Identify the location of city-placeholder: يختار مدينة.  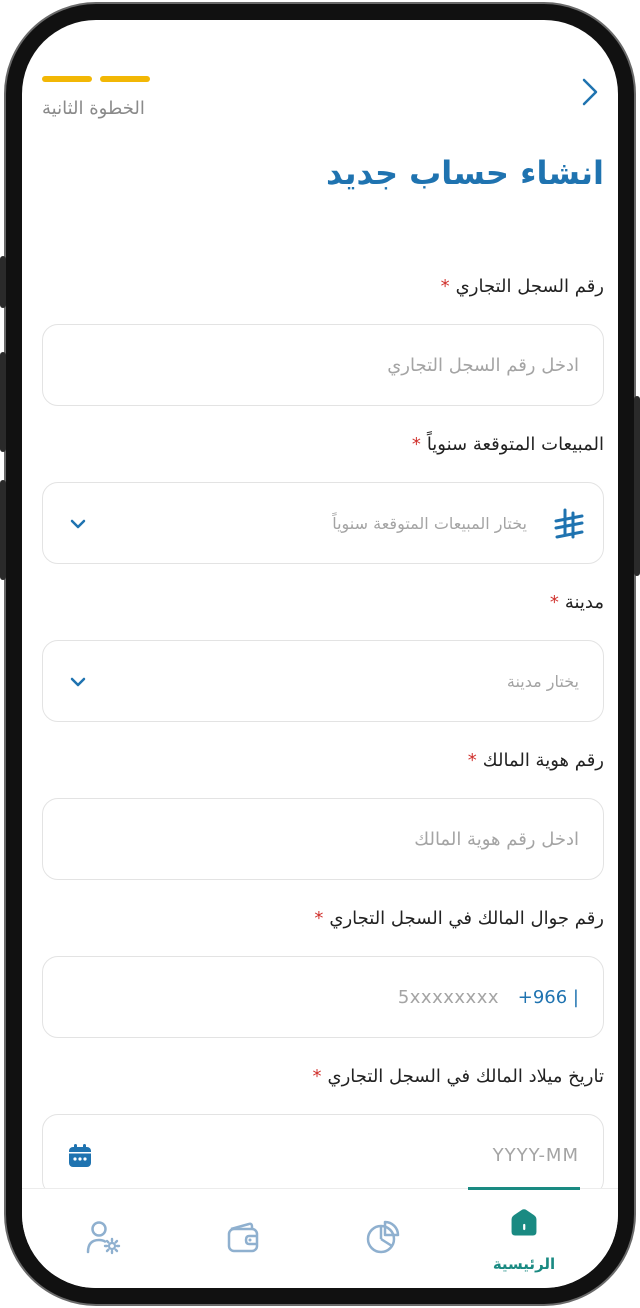
(542, 681).